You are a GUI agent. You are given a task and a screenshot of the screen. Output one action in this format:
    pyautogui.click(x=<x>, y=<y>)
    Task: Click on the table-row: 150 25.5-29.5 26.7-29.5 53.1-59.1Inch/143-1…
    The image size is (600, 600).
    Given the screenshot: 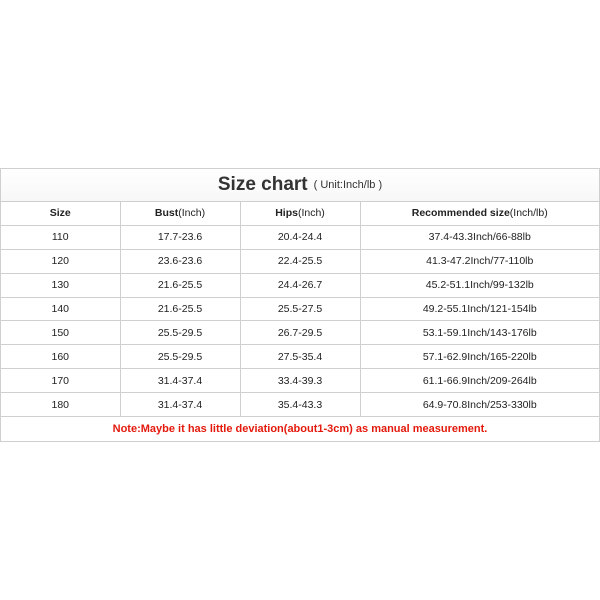 What is the action you would take?
    pyautogui.click(x=300, y=333)
    